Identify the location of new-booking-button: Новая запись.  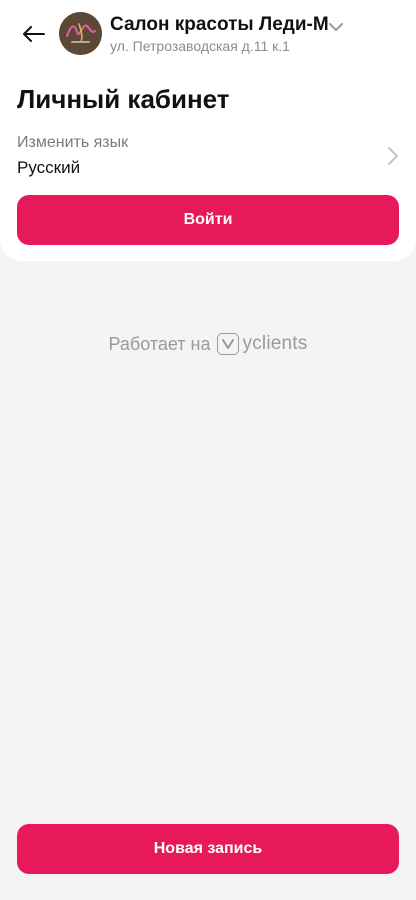
(208, 849).